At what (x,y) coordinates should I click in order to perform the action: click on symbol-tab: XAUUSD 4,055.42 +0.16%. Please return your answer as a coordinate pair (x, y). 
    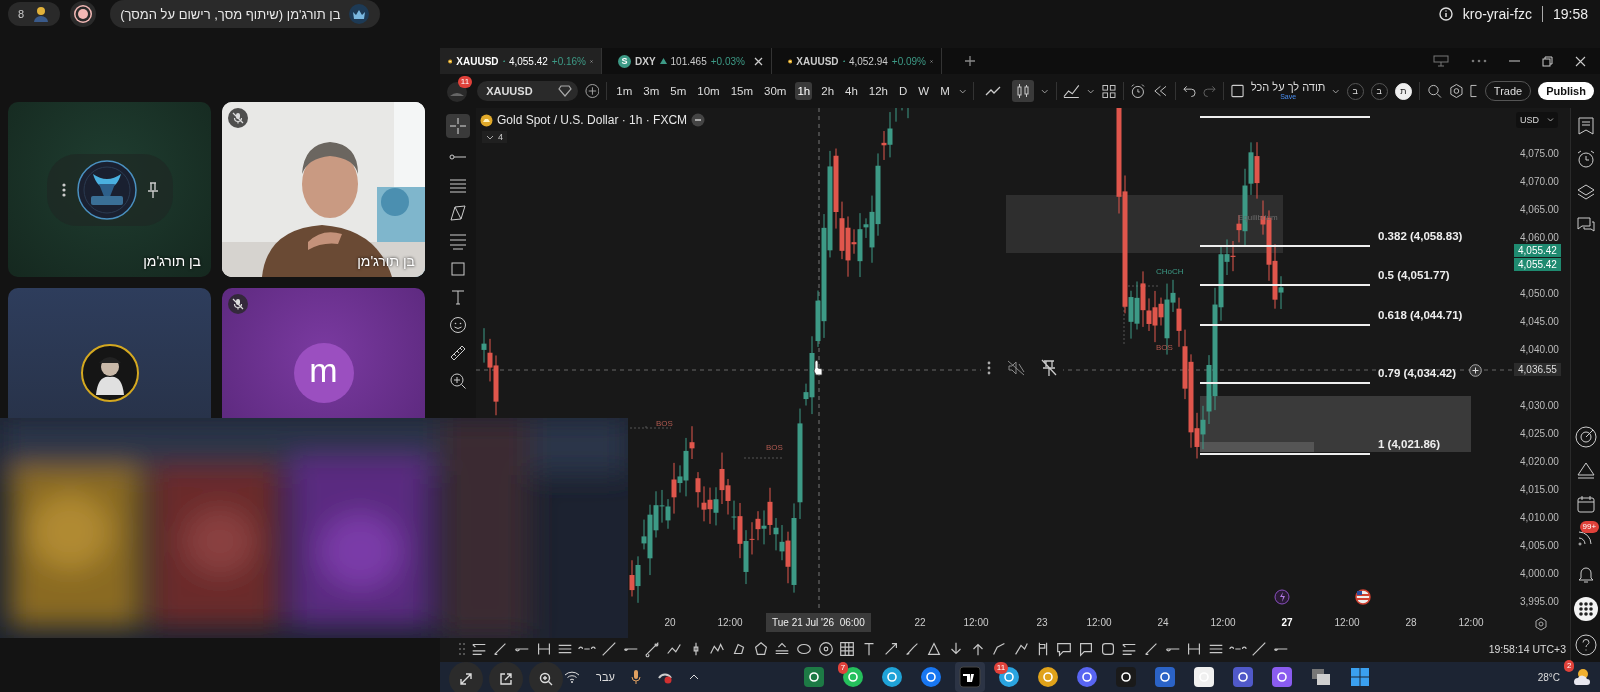
    Looking at the image, I should click on (521, 61).